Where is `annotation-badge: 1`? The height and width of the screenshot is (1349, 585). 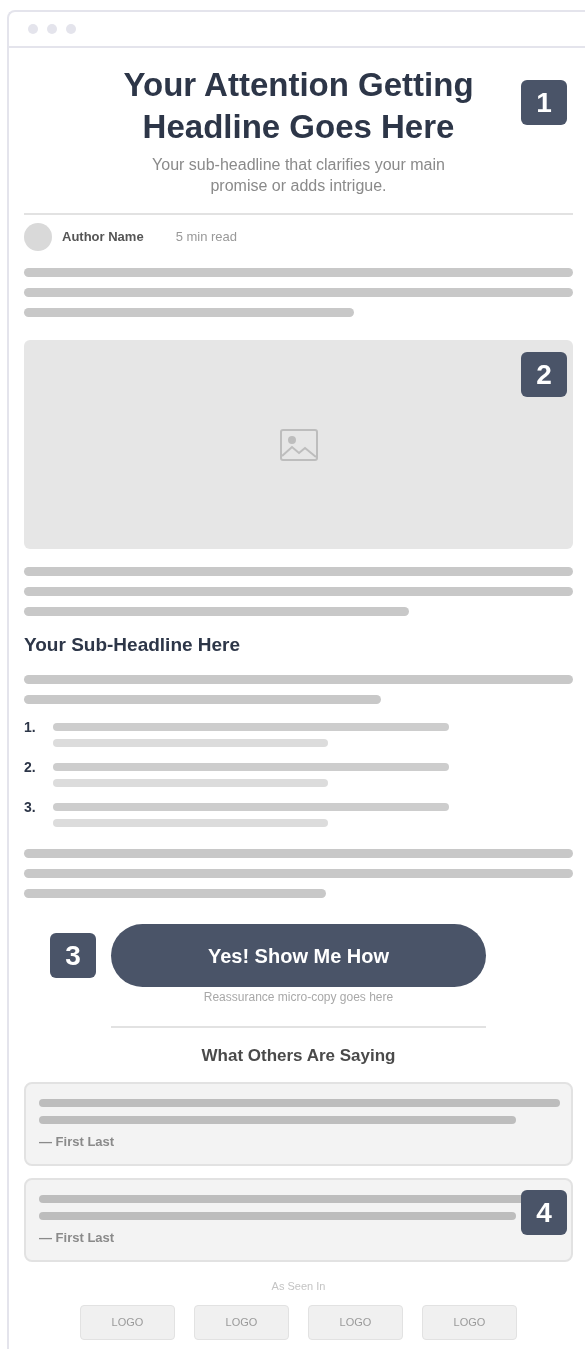
annotation-badge: 1 is located at coordinates (544, 102).